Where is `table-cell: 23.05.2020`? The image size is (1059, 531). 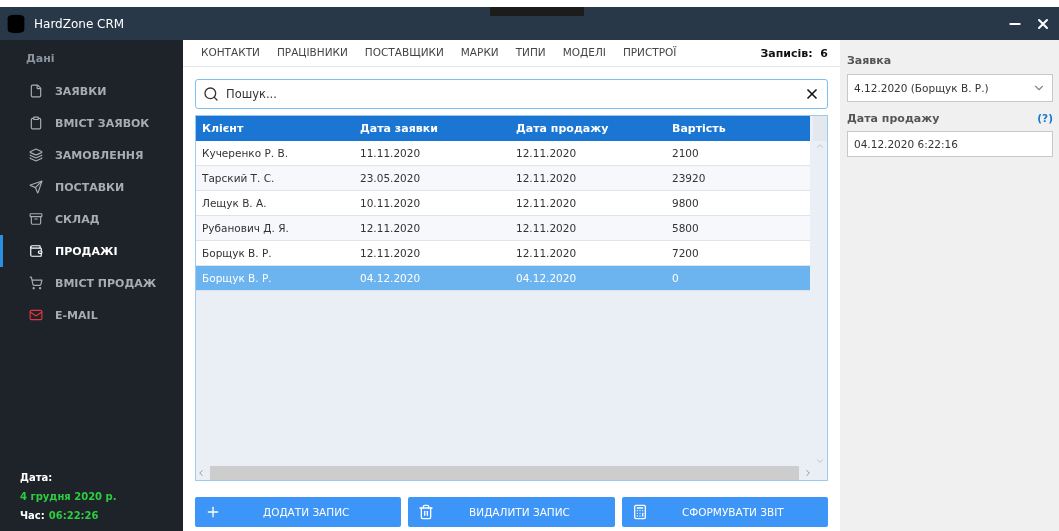 table-cell: 23.05.2020 is located at coordinates (432, 178).